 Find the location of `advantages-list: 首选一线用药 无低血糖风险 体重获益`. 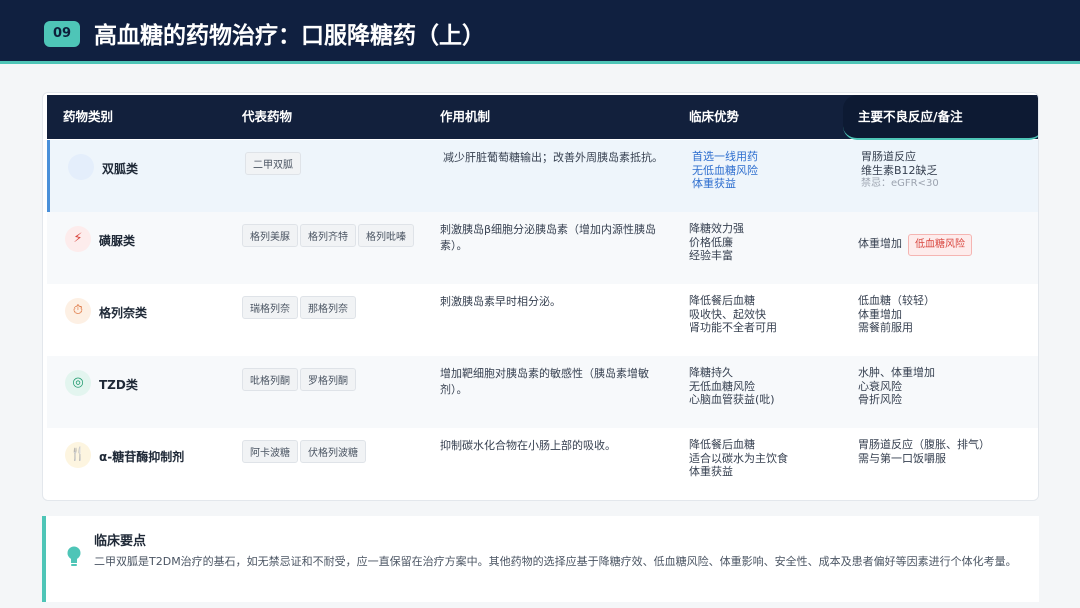

advantages-list: 首选一线用药 无低血糖风险 体重获益 is located at coordinates (767, 170).